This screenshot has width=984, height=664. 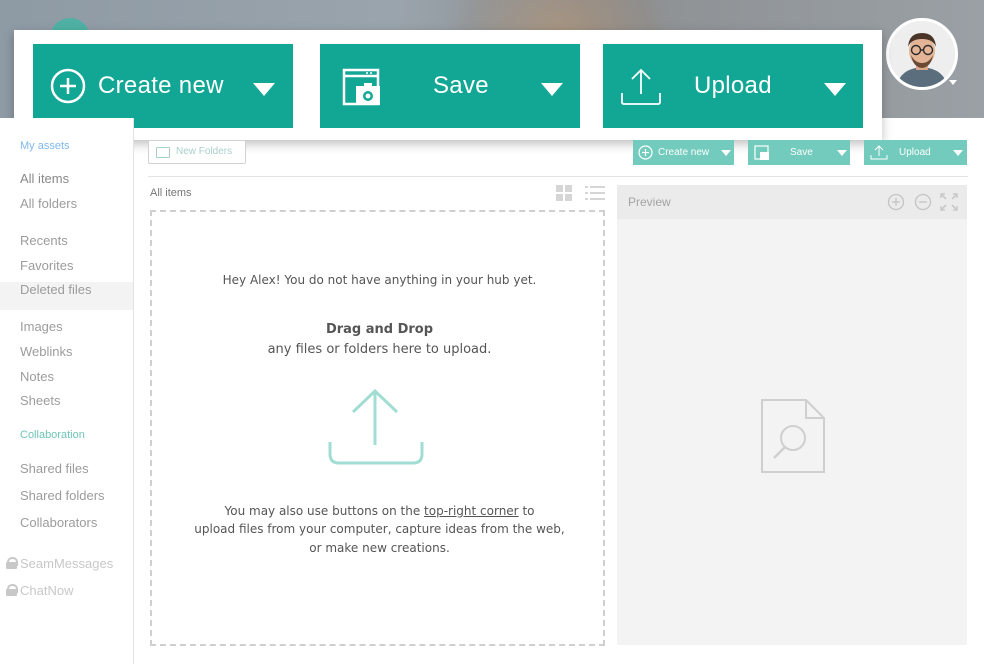 I want to click on items-area-title: All items, so click(x=171, y=193).